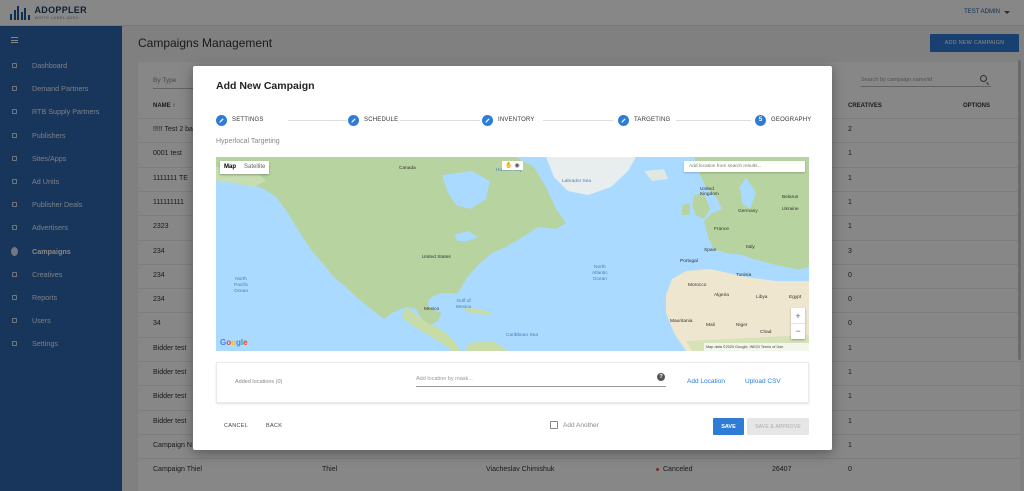 The image size is (1024, 491). I want to click on add-location-button: Add Location, so click(706, 381).